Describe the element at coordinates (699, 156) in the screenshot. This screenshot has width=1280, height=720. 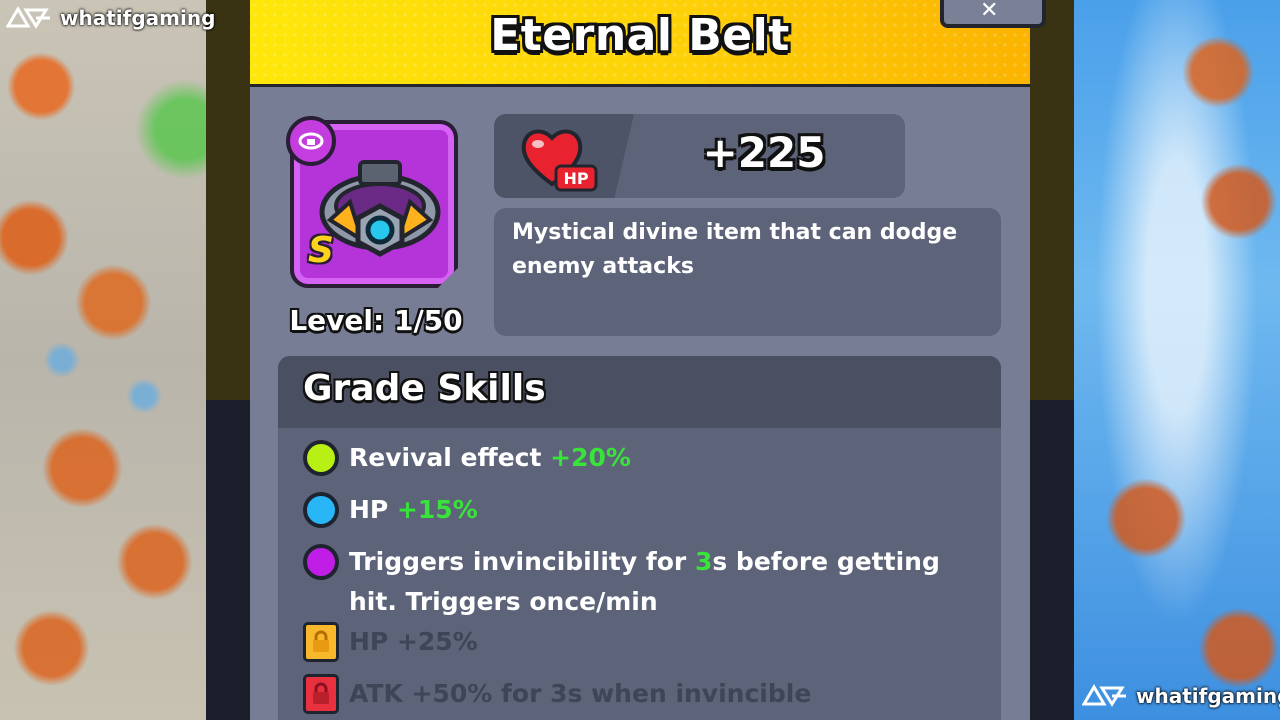
I see `stat-box: HP +225` at that location.